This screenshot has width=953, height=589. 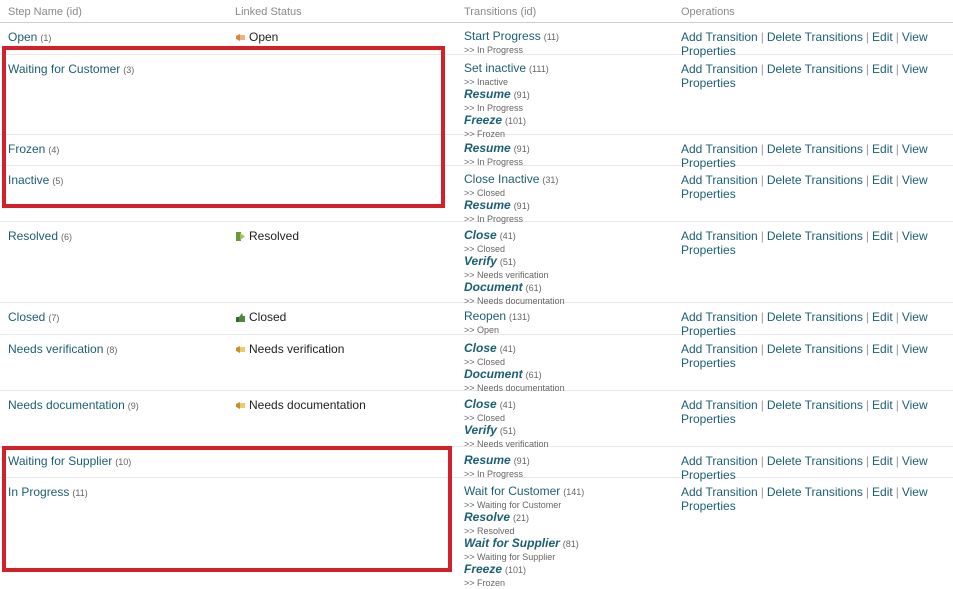 I want to click on transition-link: Start Progress, so click(x=502, y=36).